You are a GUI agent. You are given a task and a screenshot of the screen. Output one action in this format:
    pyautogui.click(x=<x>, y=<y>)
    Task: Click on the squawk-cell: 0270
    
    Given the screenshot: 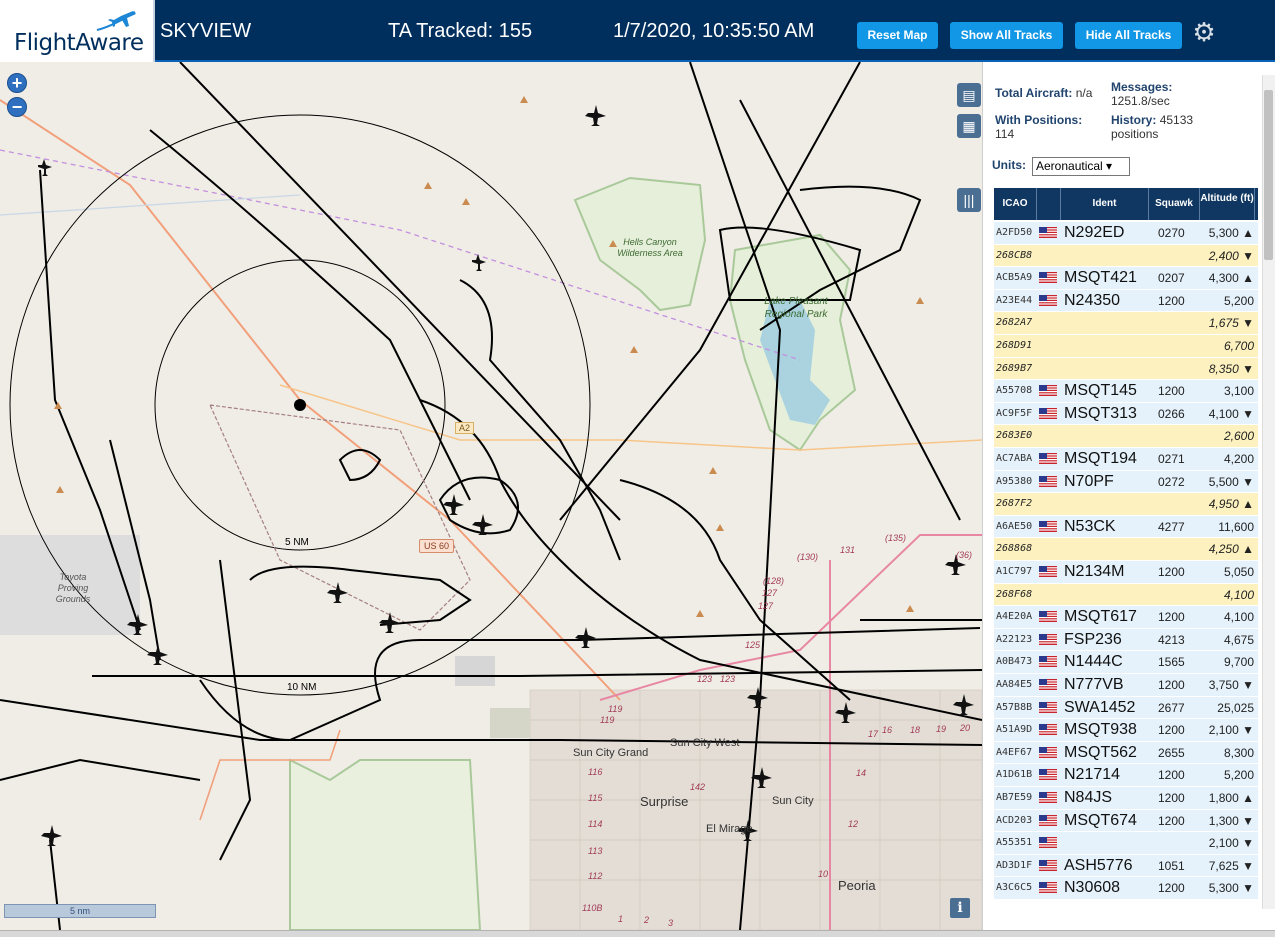 What is the action you would take?
    pyautogui.click(x=1171, y=233)
    